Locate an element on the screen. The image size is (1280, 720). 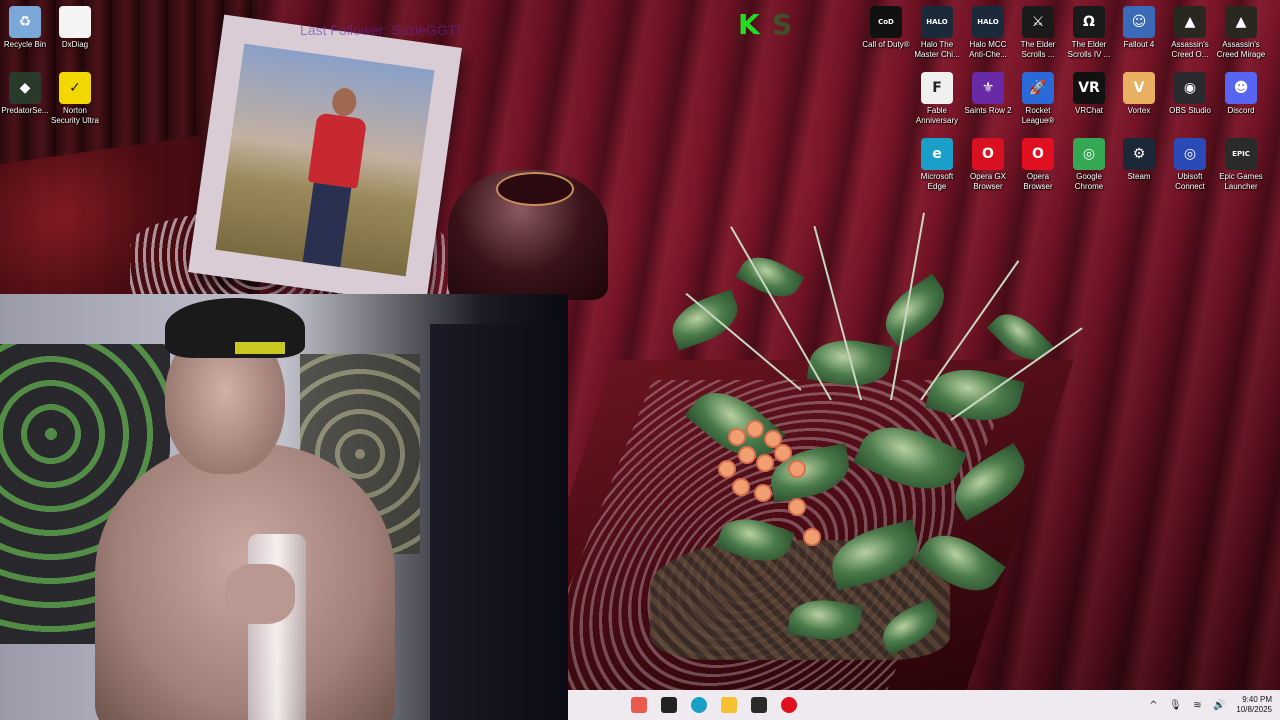
epic-games-icon: EPIC is located at coordinates (1241, 154).